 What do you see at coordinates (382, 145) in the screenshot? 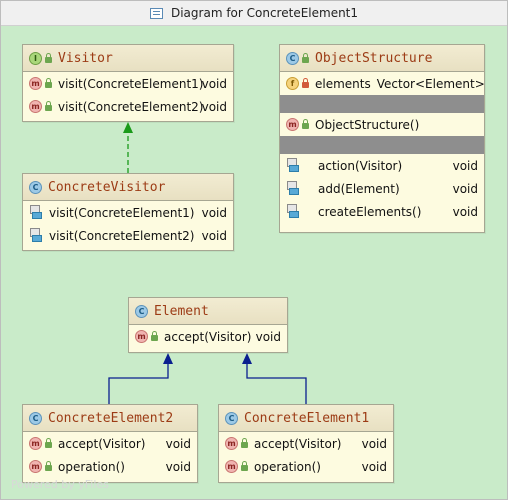
I see `section-divider` at bounding box center [382, 145].